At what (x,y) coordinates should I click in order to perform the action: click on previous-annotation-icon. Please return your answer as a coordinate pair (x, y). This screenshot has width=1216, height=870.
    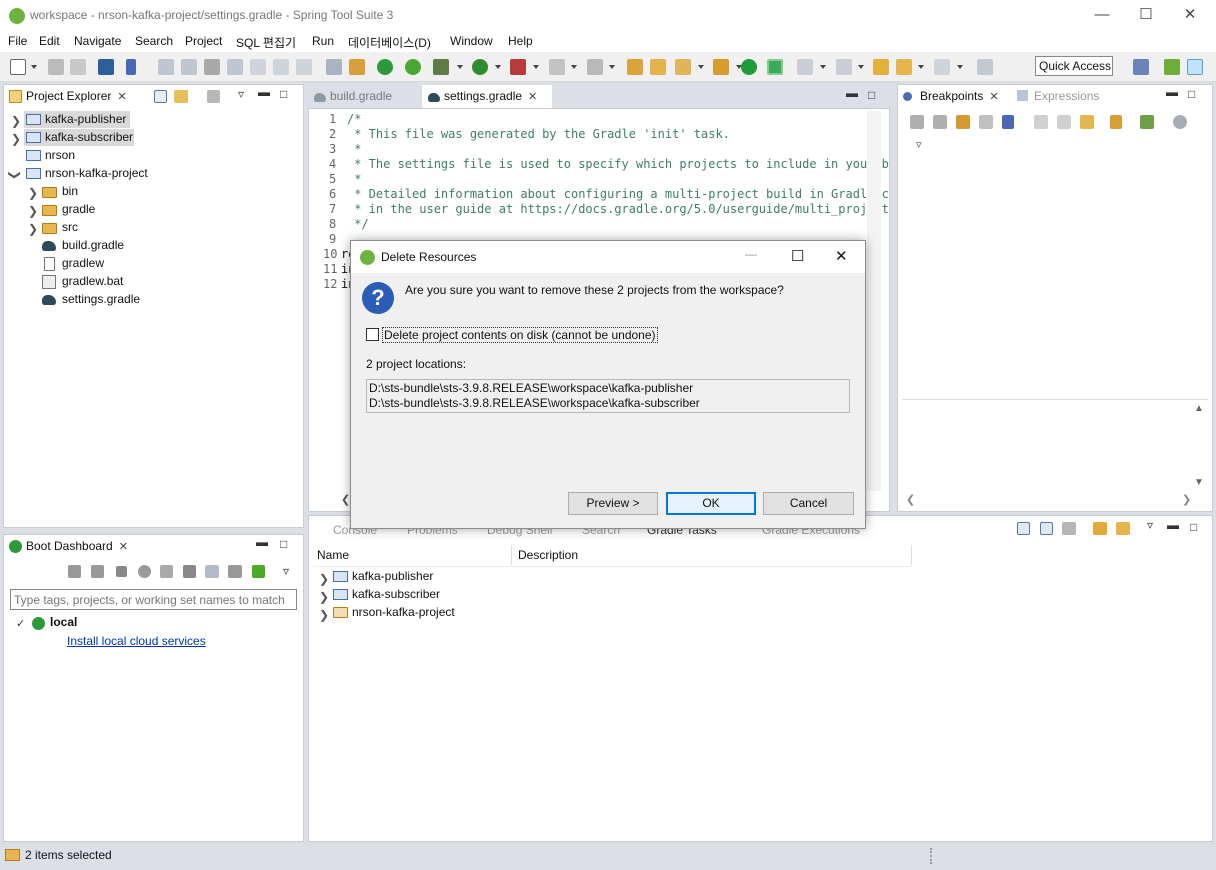
    Looking at the image, I should click on (844, 67).